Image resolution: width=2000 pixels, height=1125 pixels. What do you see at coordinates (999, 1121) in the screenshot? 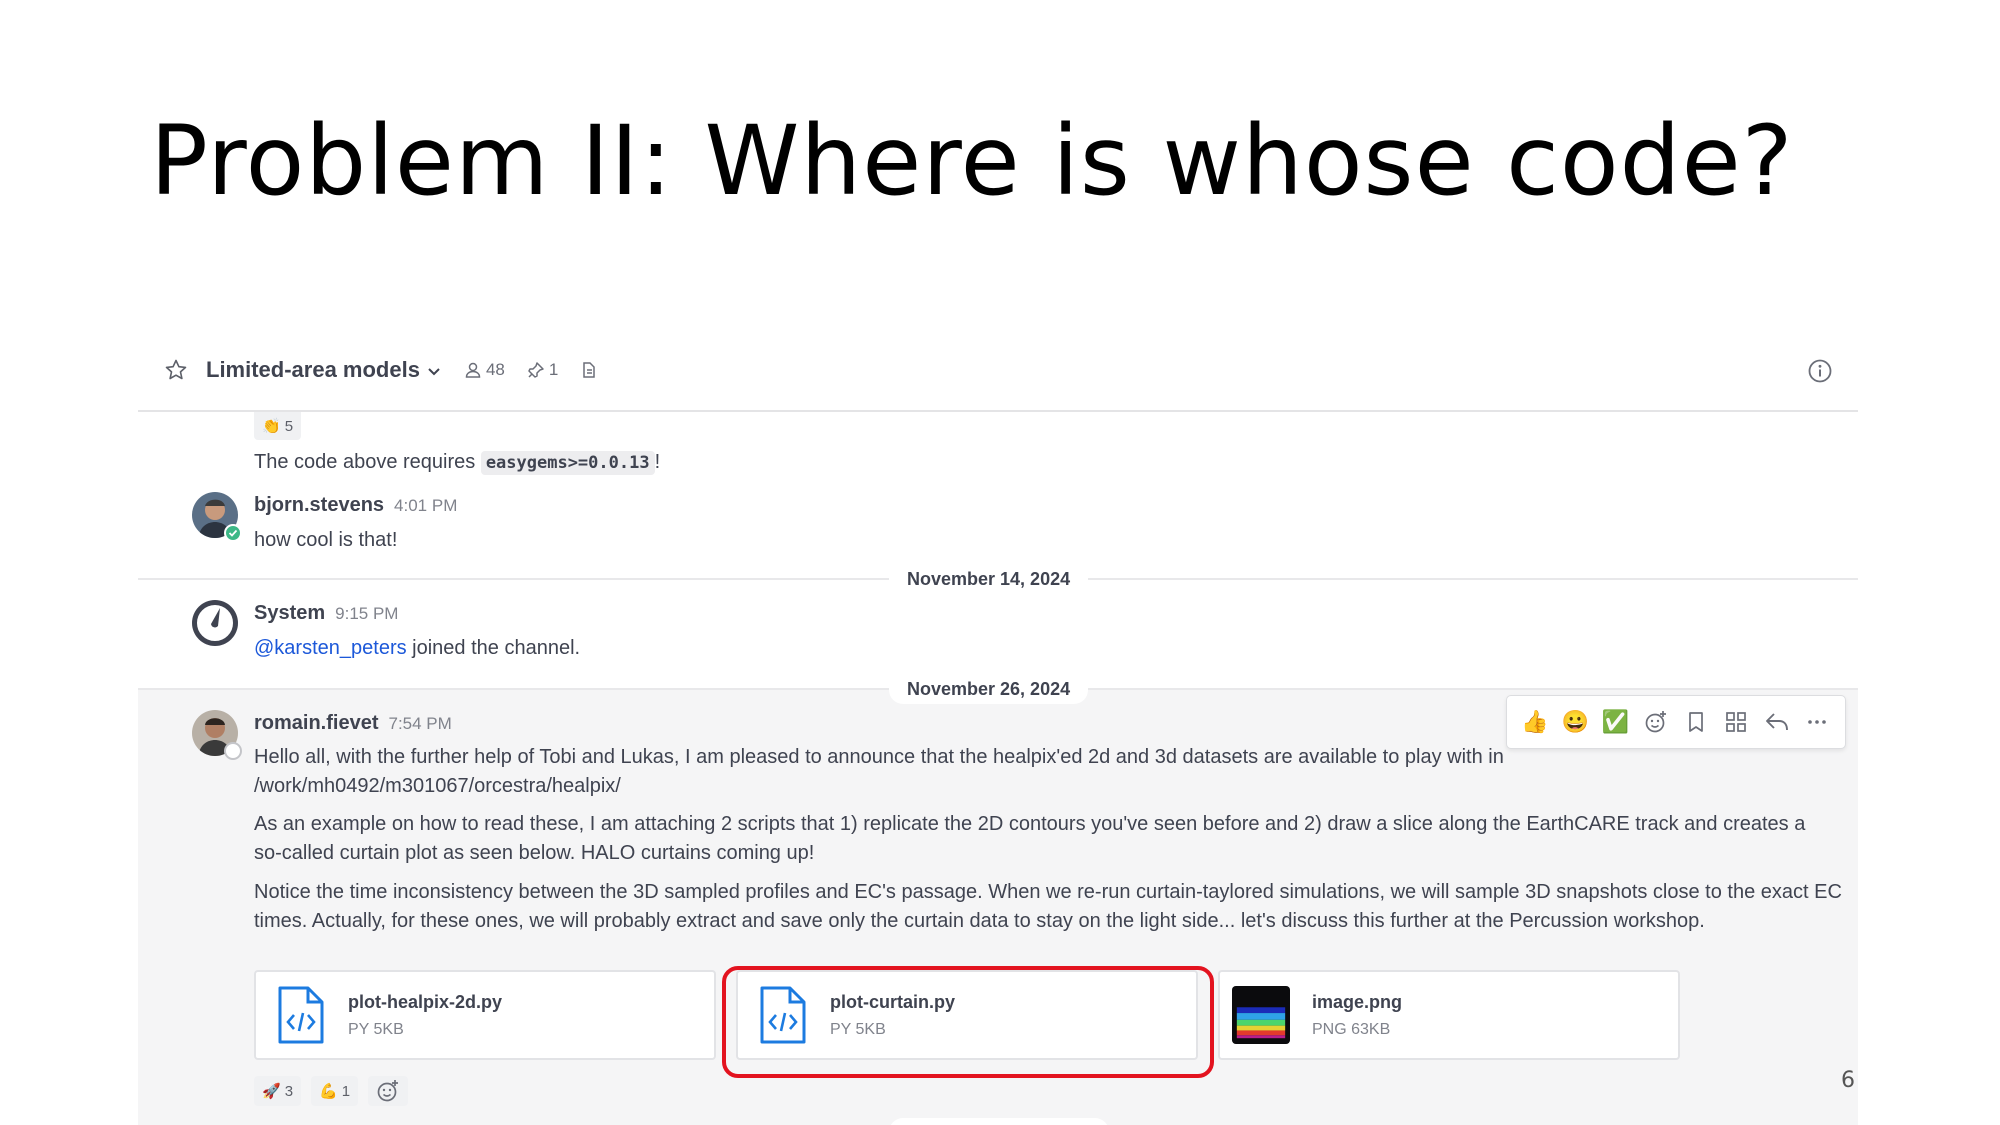
I see `date-separator` at bounding box center [999, 1121].